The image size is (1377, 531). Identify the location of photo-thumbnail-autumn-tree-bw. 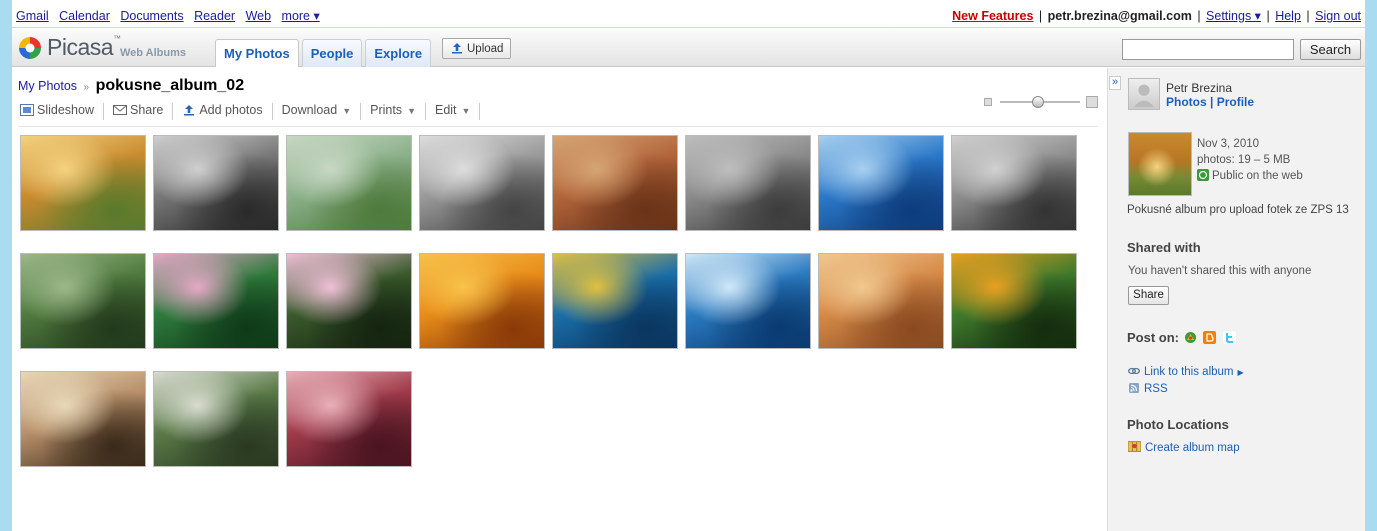
(216, 183).